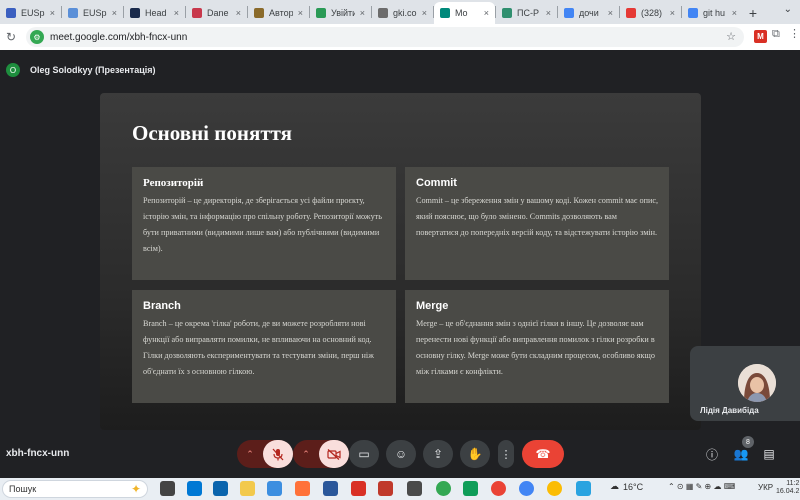 This screenshot has height=500, width=800. What do you see at coordinates (776, 34) in the screenshot?
I see `extensions-puzzle-icon: ⧉` at bounding box center [776, 34].